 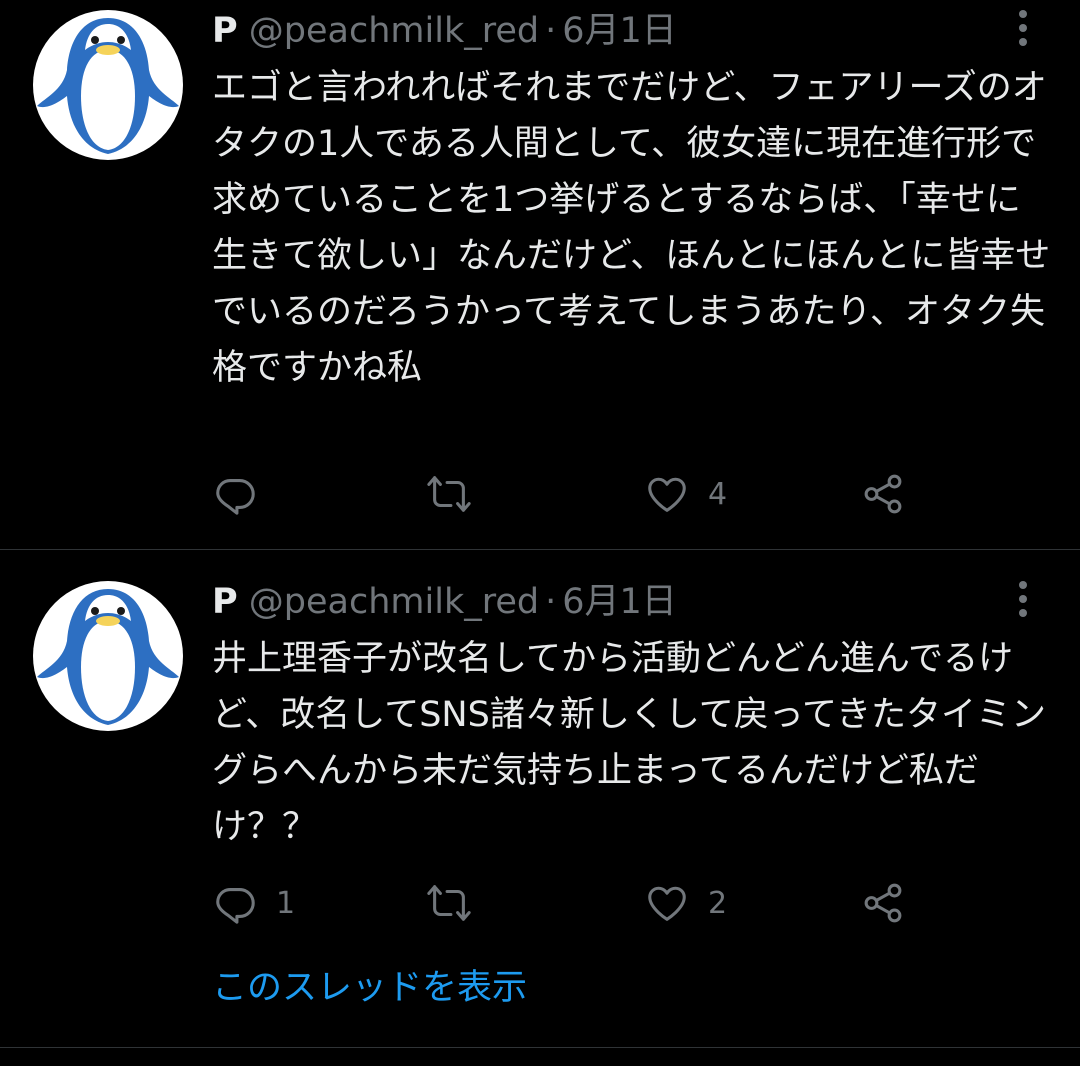 What do you see at coordinates (718, 494) in the screenshot?
I see `like-count: 4` at bounding box center [718, 494].